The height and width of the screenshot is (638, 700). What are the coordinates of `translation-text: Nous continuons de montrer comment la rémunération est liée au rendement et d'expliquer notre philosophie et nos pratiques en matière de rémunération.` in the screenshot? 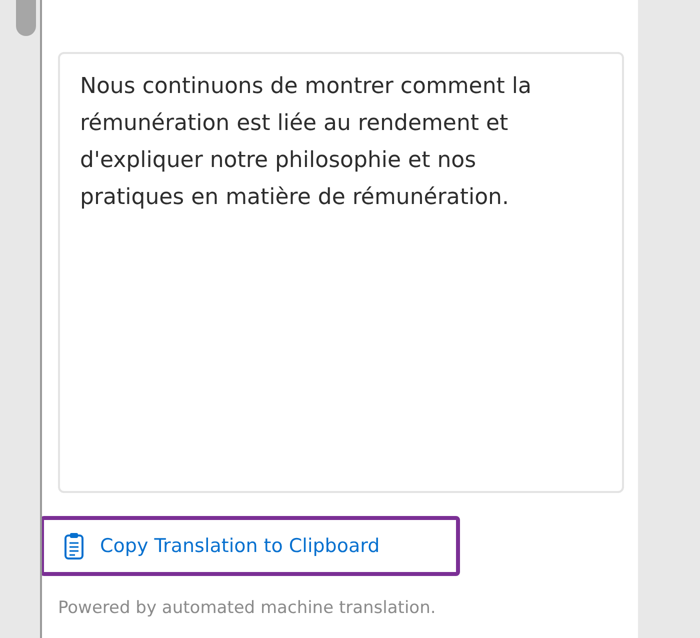 It's located at (306, 142).